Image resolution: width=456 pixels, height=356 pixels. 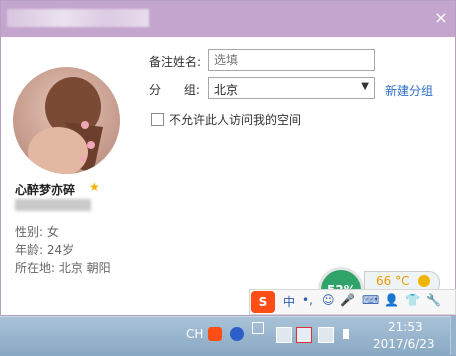 What do you see at coordinates (404, 344) in the screenshot?
I see `clock-date: 2017/6/23` at bounding box center [404, 344].